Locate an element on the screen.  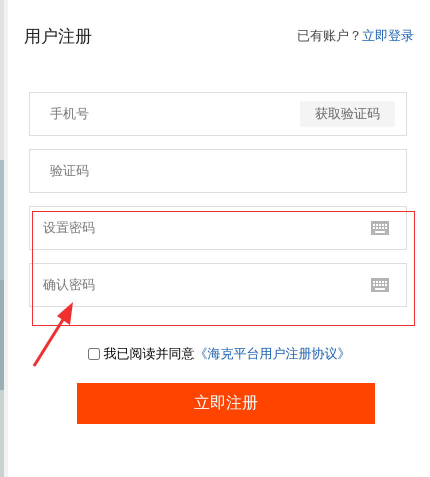
input-field: 设置密码 is located at coordinates (218, 228).